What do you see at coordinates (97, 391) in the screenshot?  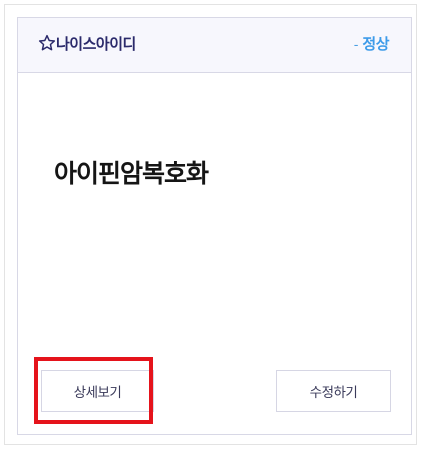 I see `view-details-button: 상세보기` at bounding box center [97, 391].